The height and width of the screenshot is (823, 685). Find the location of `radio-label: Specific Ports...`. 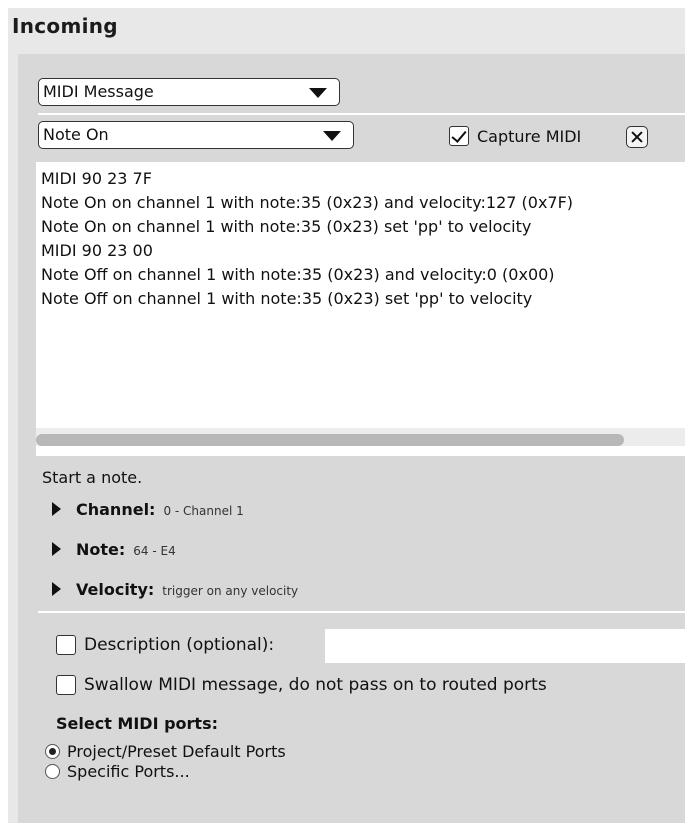

radio-label: Specific Ports... is located at coordinates (128, 771).